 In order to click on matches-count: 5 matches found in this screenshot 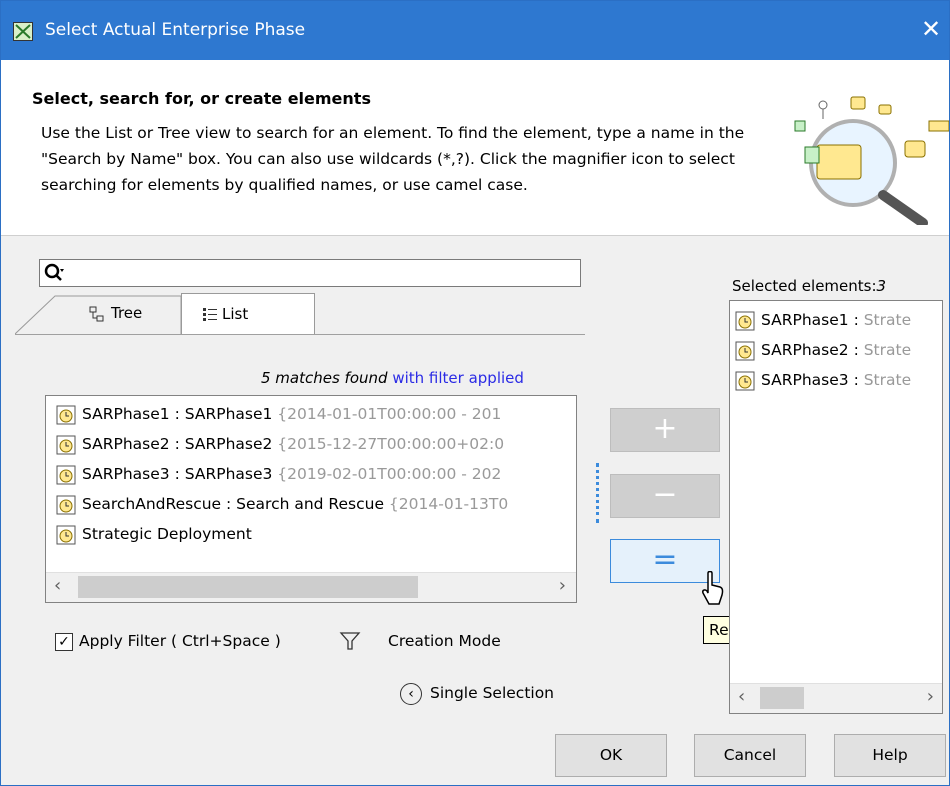, I will do `click(324, 378)`.